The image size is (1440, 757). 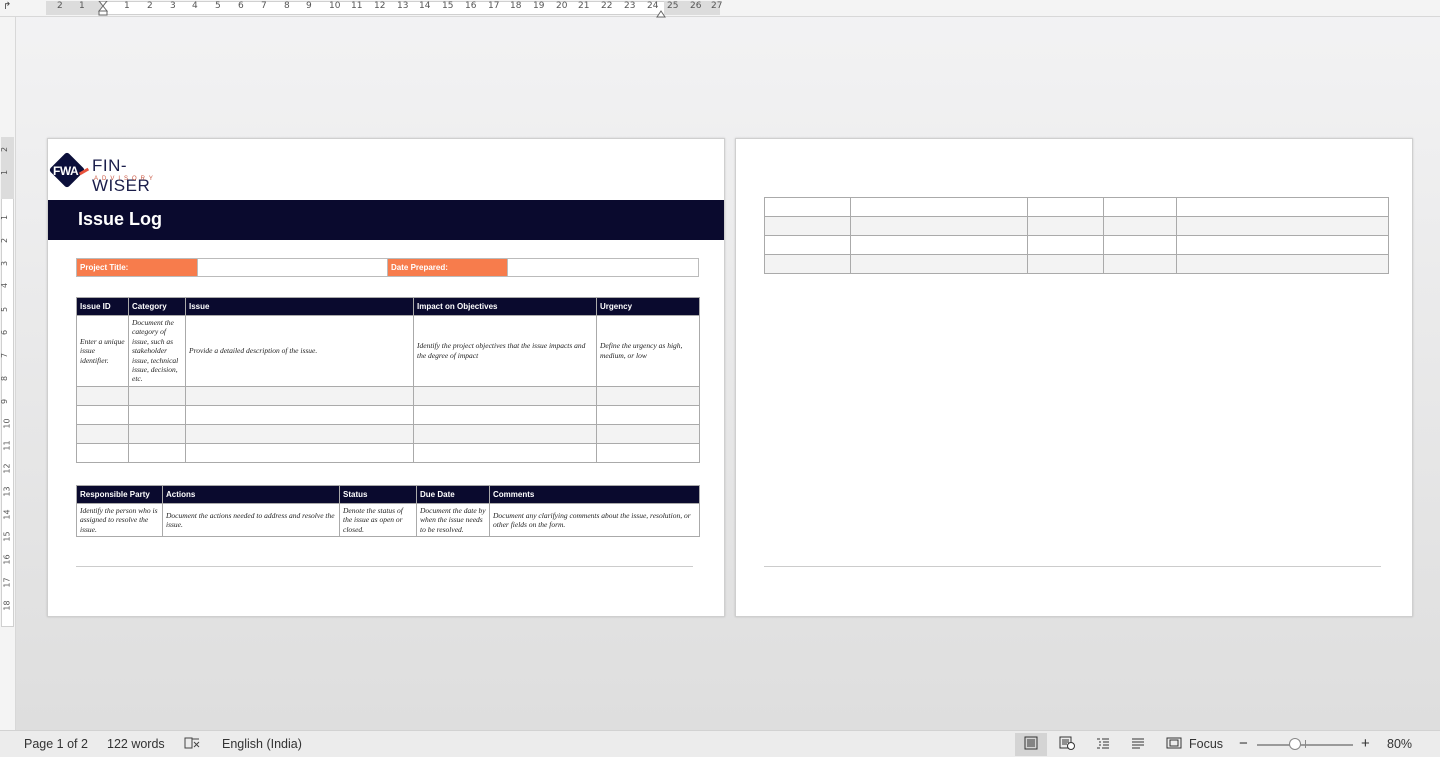 I want to click on outline-view-icon, so click(x=1103, y=743).